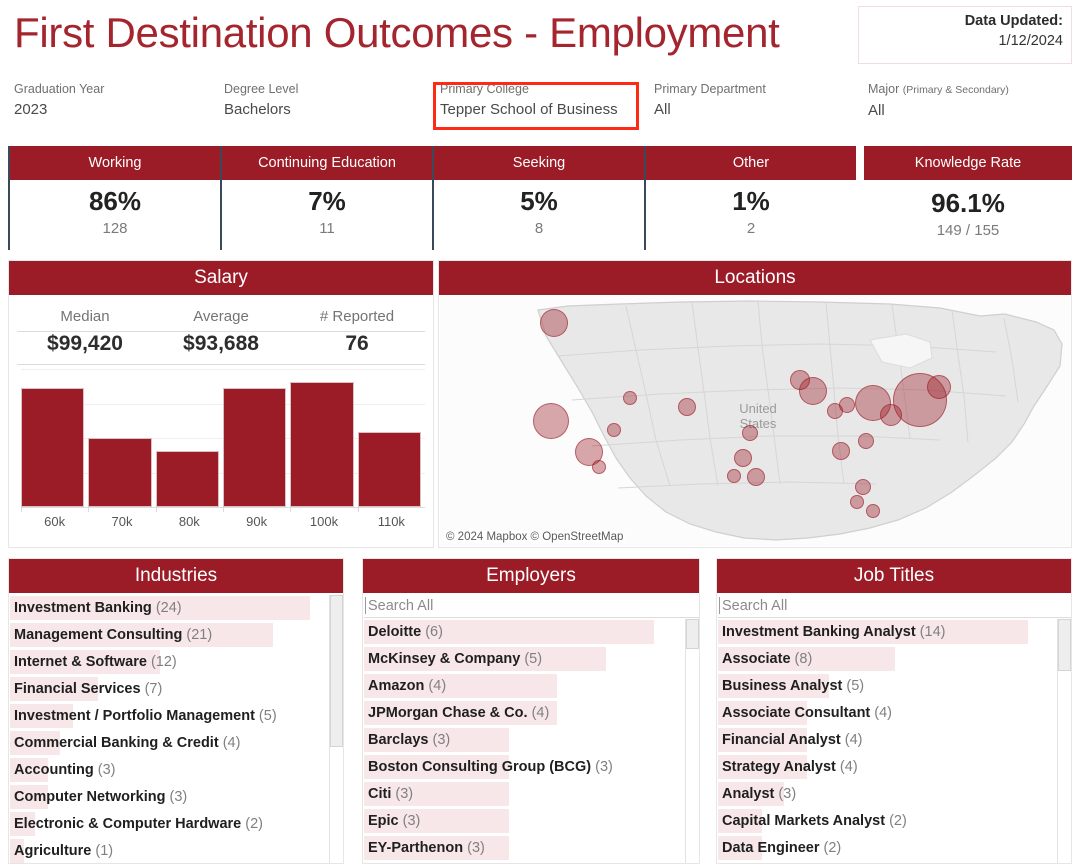  Describe the element at coordinates (517, 821) in the screenshot. I see `list-item: Epic (3)` at that location.